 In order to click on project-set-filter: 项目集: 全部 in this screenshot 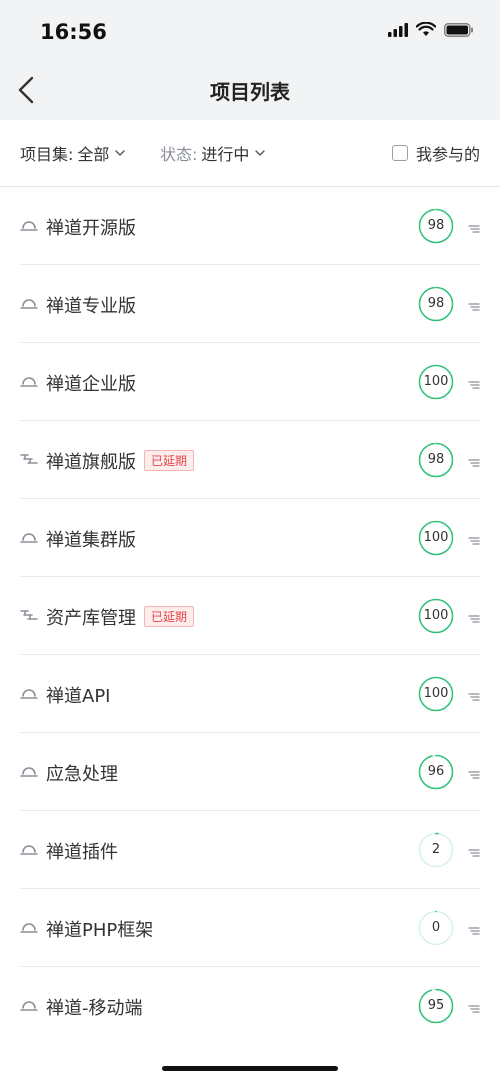, I will do `click(73, 153)`.